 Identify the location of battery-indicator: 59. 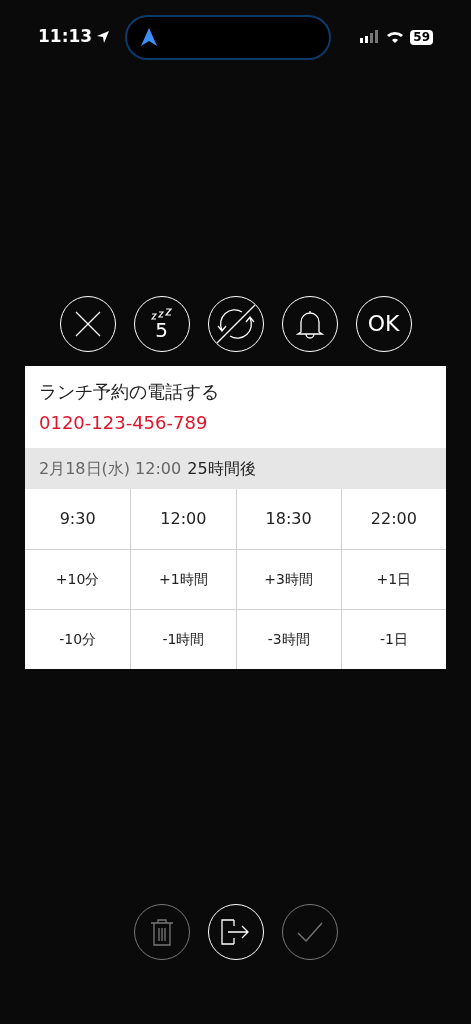
(421, 37).